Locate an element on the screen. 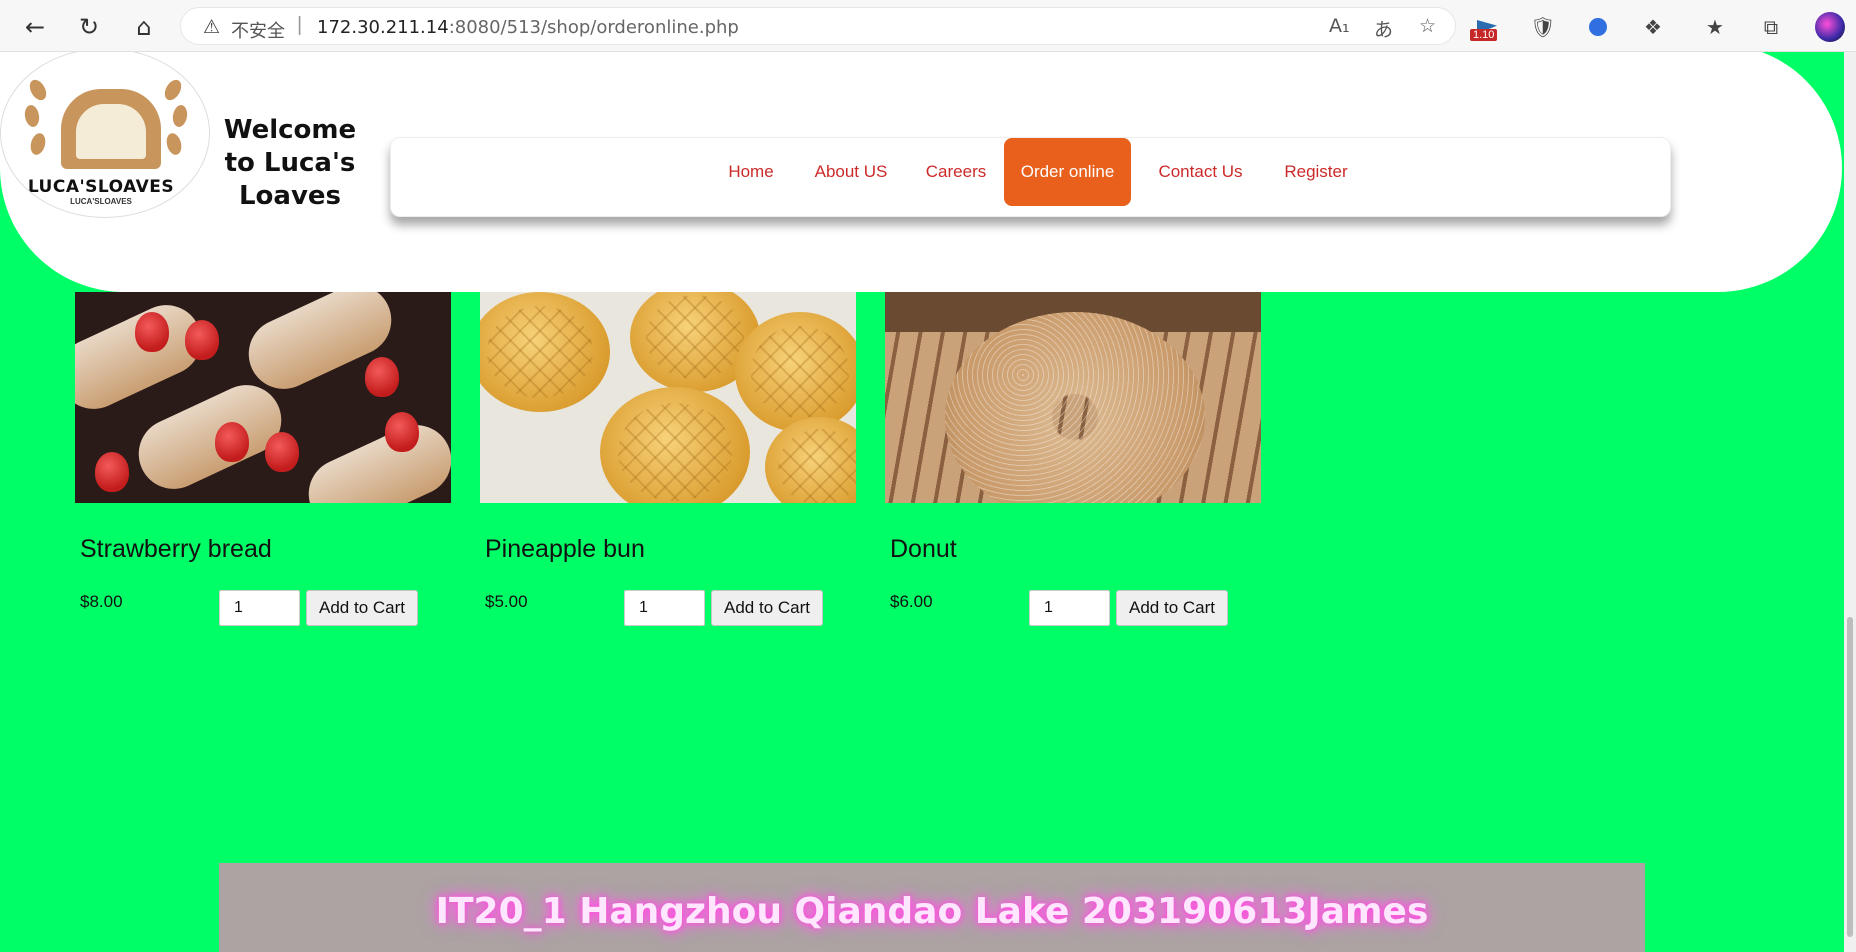 This screenshot has height=952, width=1856. logo-text: LUCA'SLOAVES is located at coordinates (101, 187).